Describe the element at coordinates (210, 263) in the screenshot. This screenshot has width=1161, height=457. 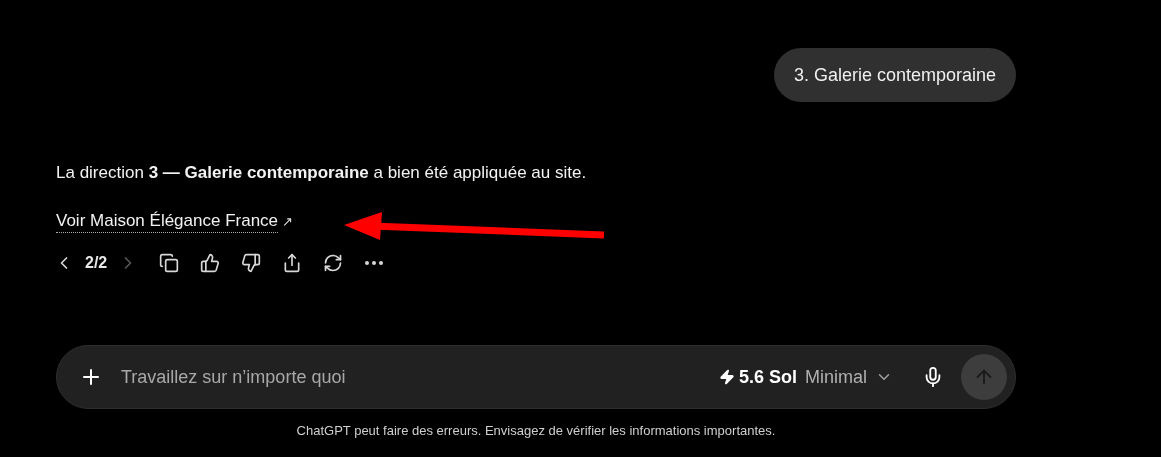
I see `thumbs-up-icon` at that location.